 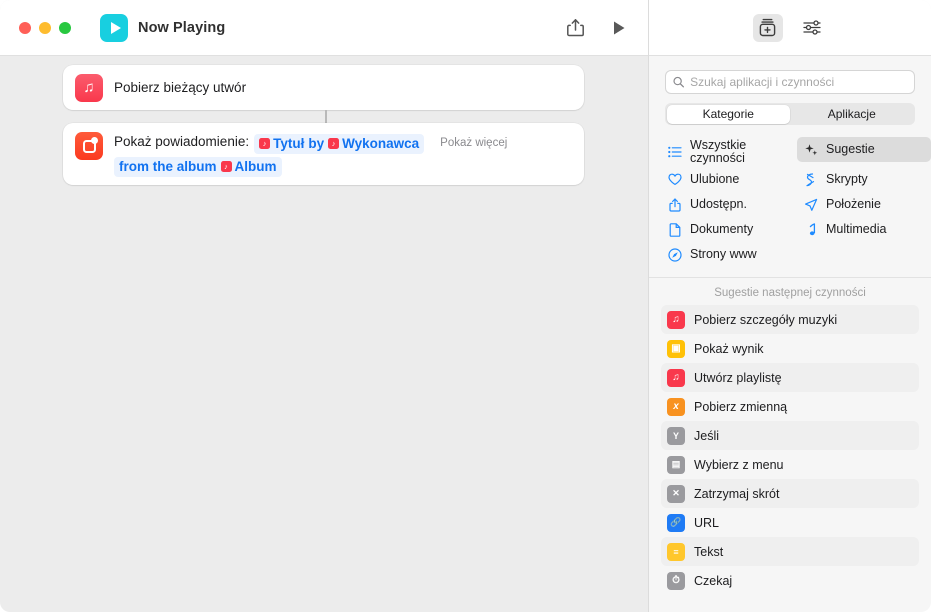 I want to click on variable-icon: x, so click(x=676, y=406).